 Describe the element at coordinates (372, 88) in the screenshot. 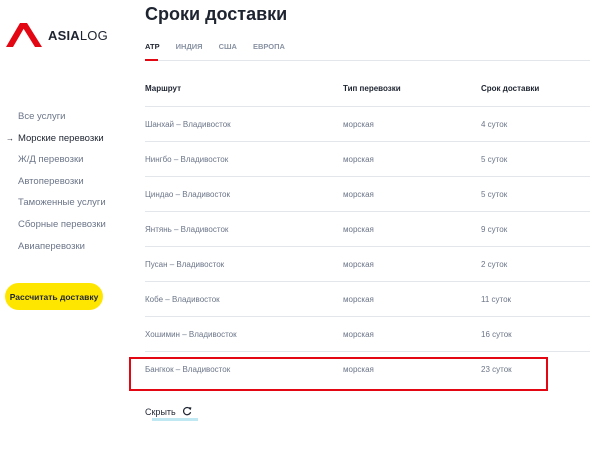

I see `header-transport-type: Тип перевозки` at that location.